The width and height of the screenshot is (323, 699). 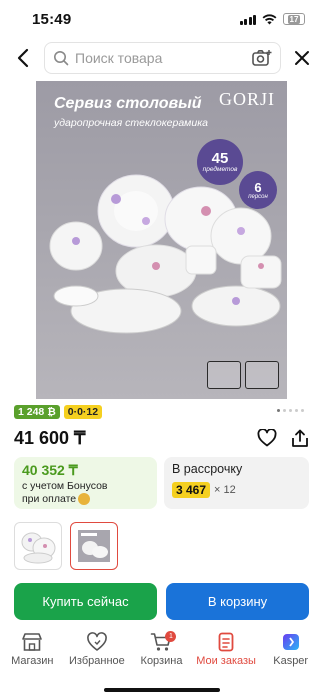 I want to click on nav-item-store: Магазин, so click(x=32, y=649).